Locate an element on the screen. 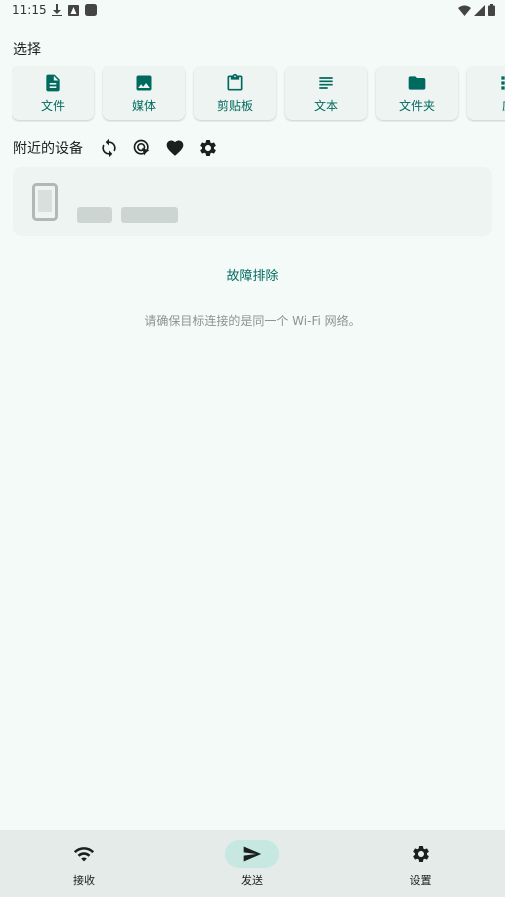 The height and width of the screenshot is (897, 505). nav-receive-label: 接收 is located at coordinates (84, 880).